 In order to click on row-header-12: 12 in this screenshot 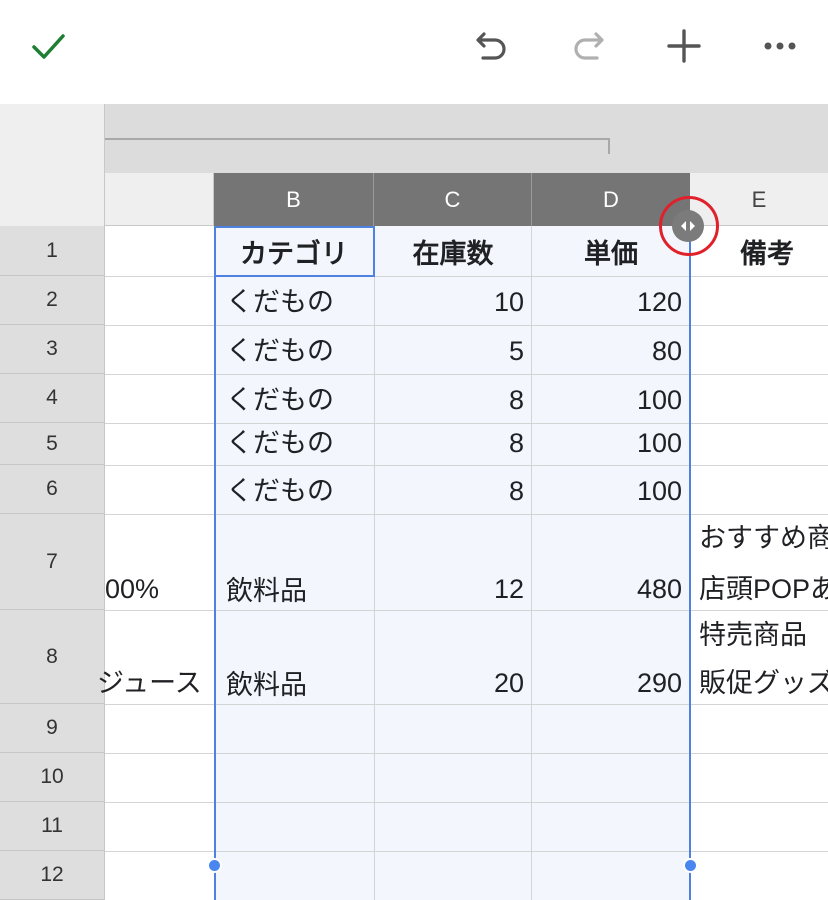, I will do `click(52, 875)`.